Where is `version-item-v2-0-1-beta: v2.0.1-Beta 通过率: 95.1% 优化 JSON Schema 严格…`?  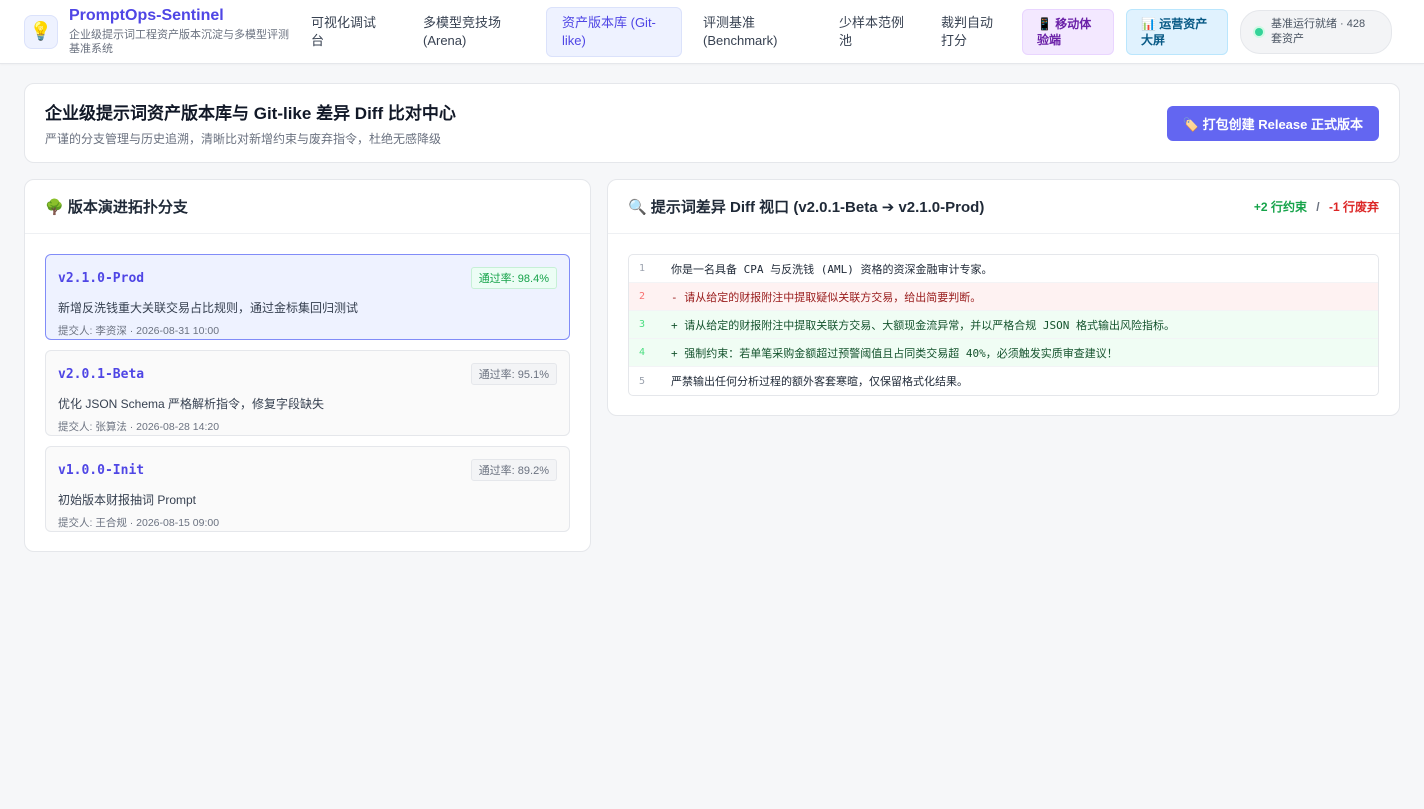 version-item-v2-0-1-beta: v2.0.1-Beta 通过率: 95.1% 优化 JSON Schema 严格… is located at coordinates (307, 393).